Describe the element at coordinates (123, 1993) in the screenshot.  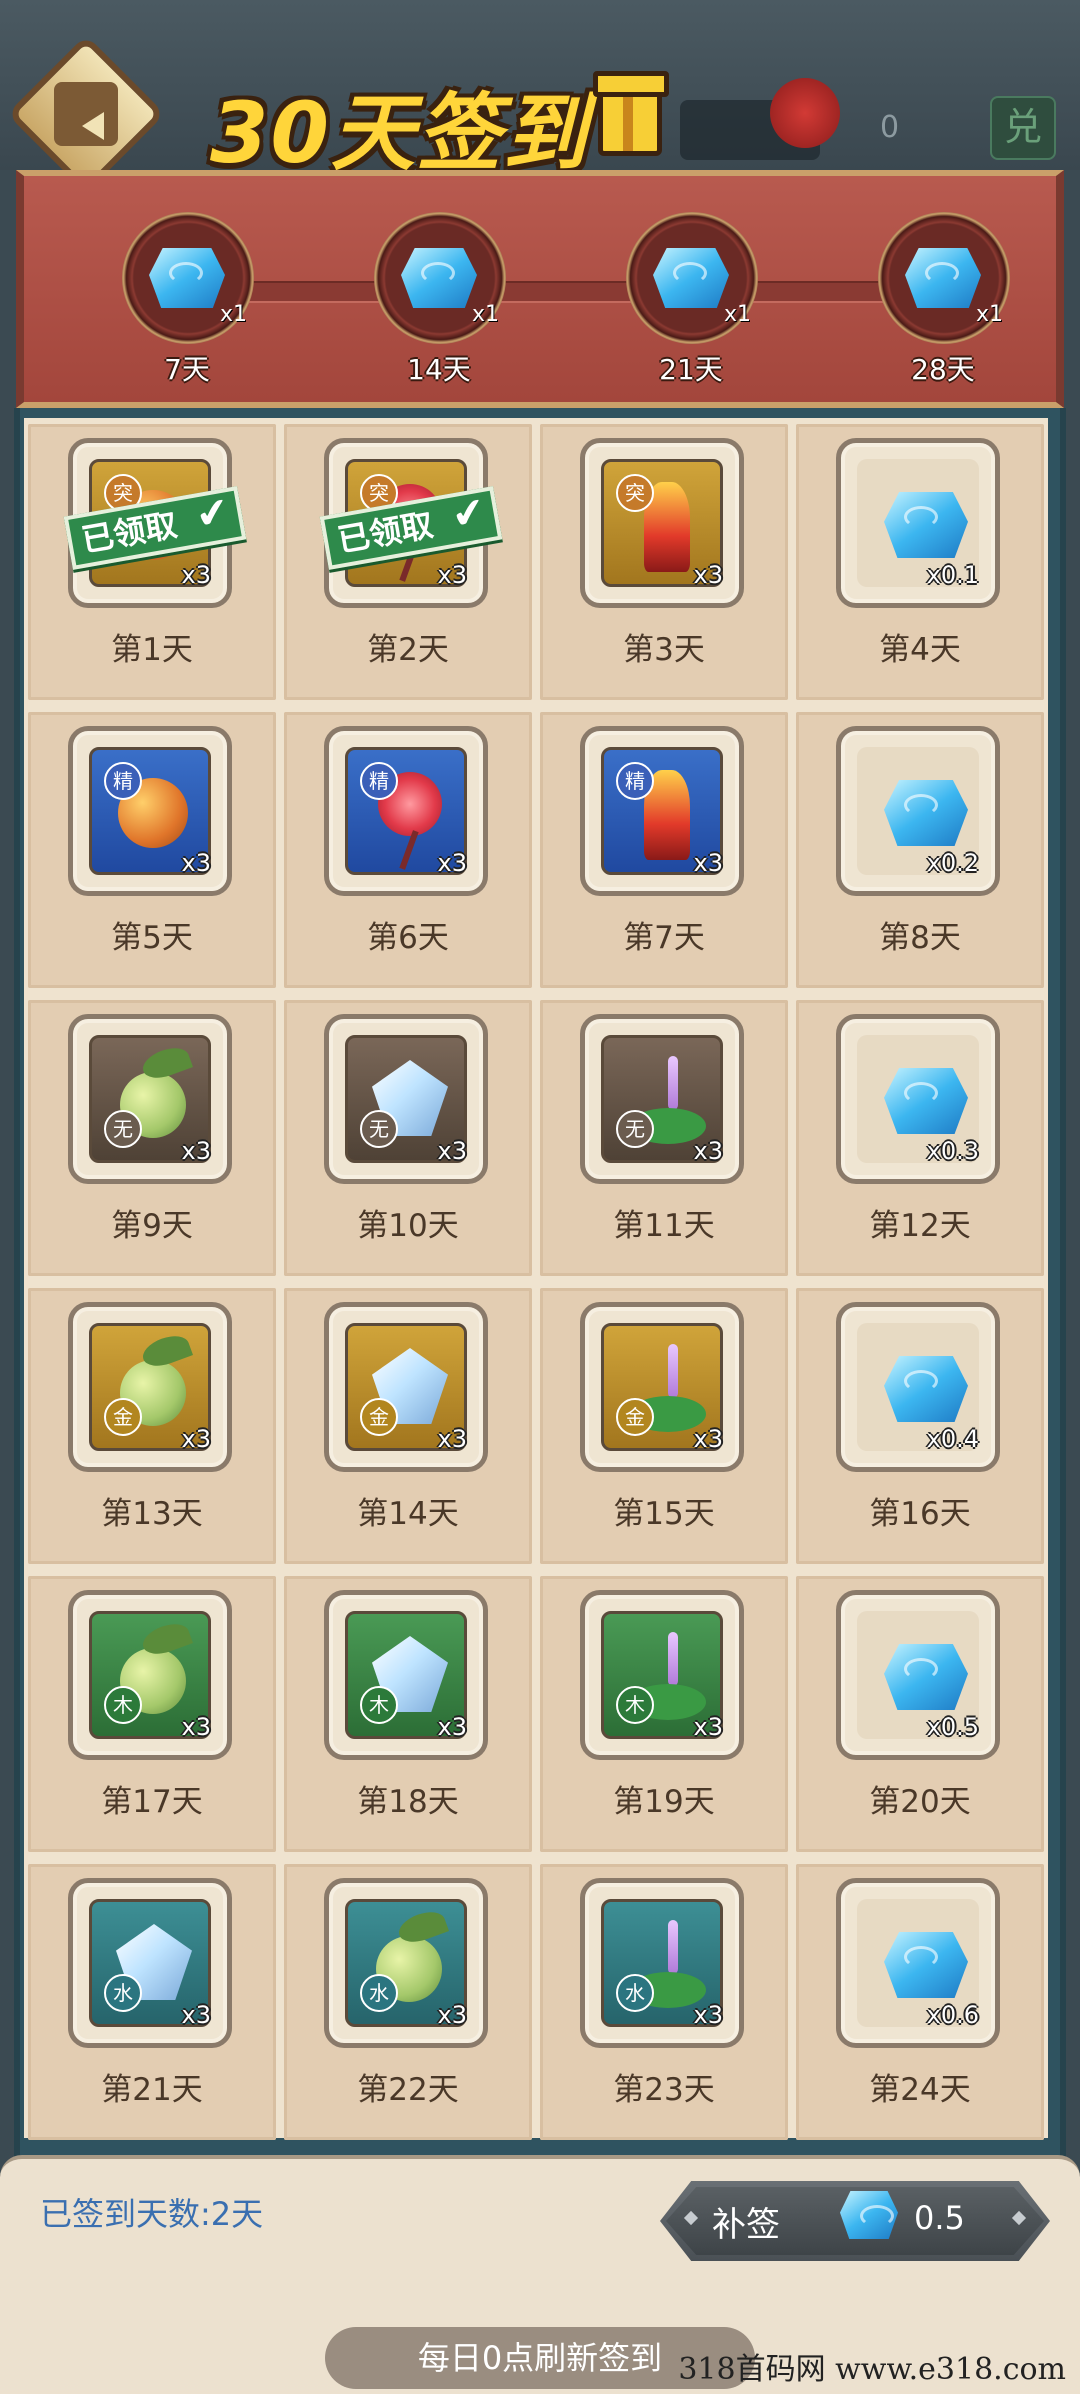
I see `grade-badge: 水` at that location.